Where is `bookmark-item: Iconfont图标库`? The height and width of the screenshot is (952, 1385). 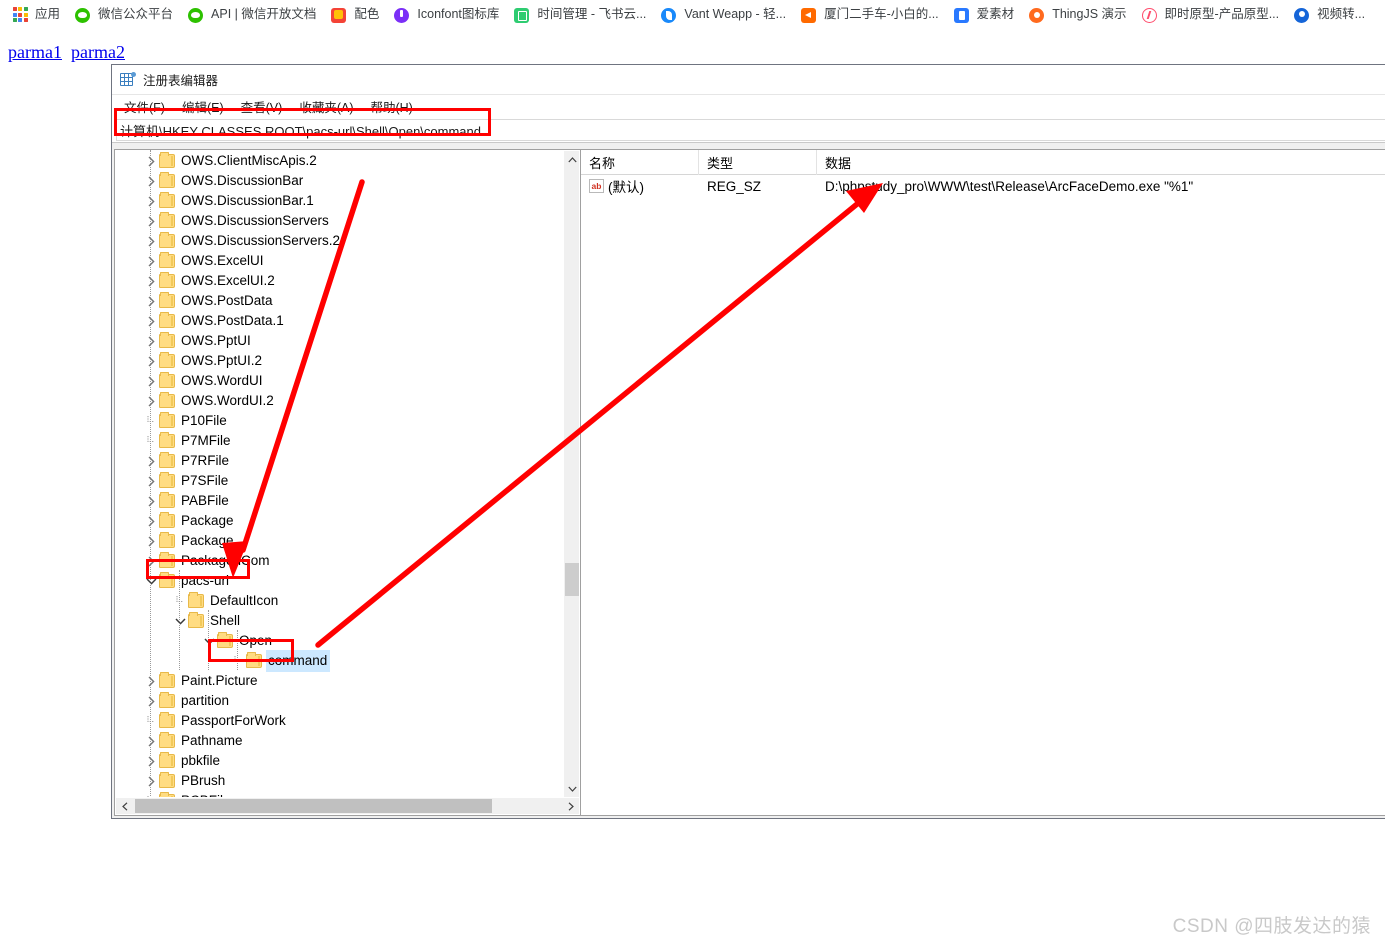
bookmark-item: Iconfont图标库 is located at coordinates (449, 15).